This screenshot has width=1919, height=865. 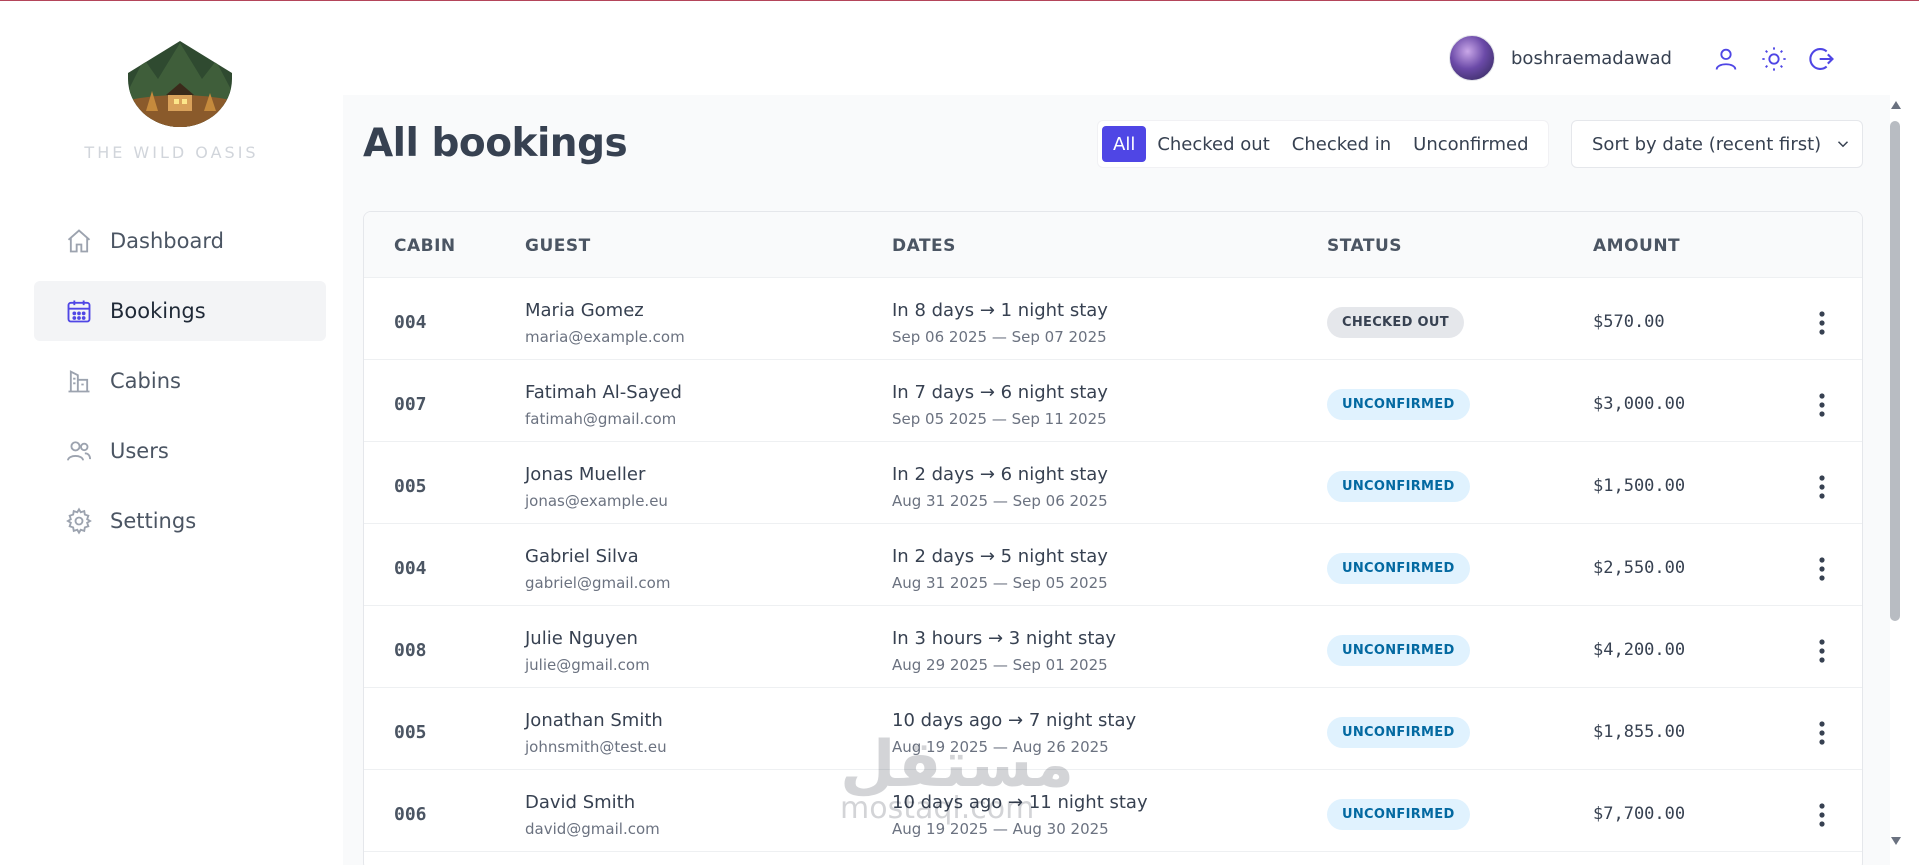 What do you see at coordinates (79, 381) in the screenshot?
I see `building-icon` at bounding box center [79, 381].